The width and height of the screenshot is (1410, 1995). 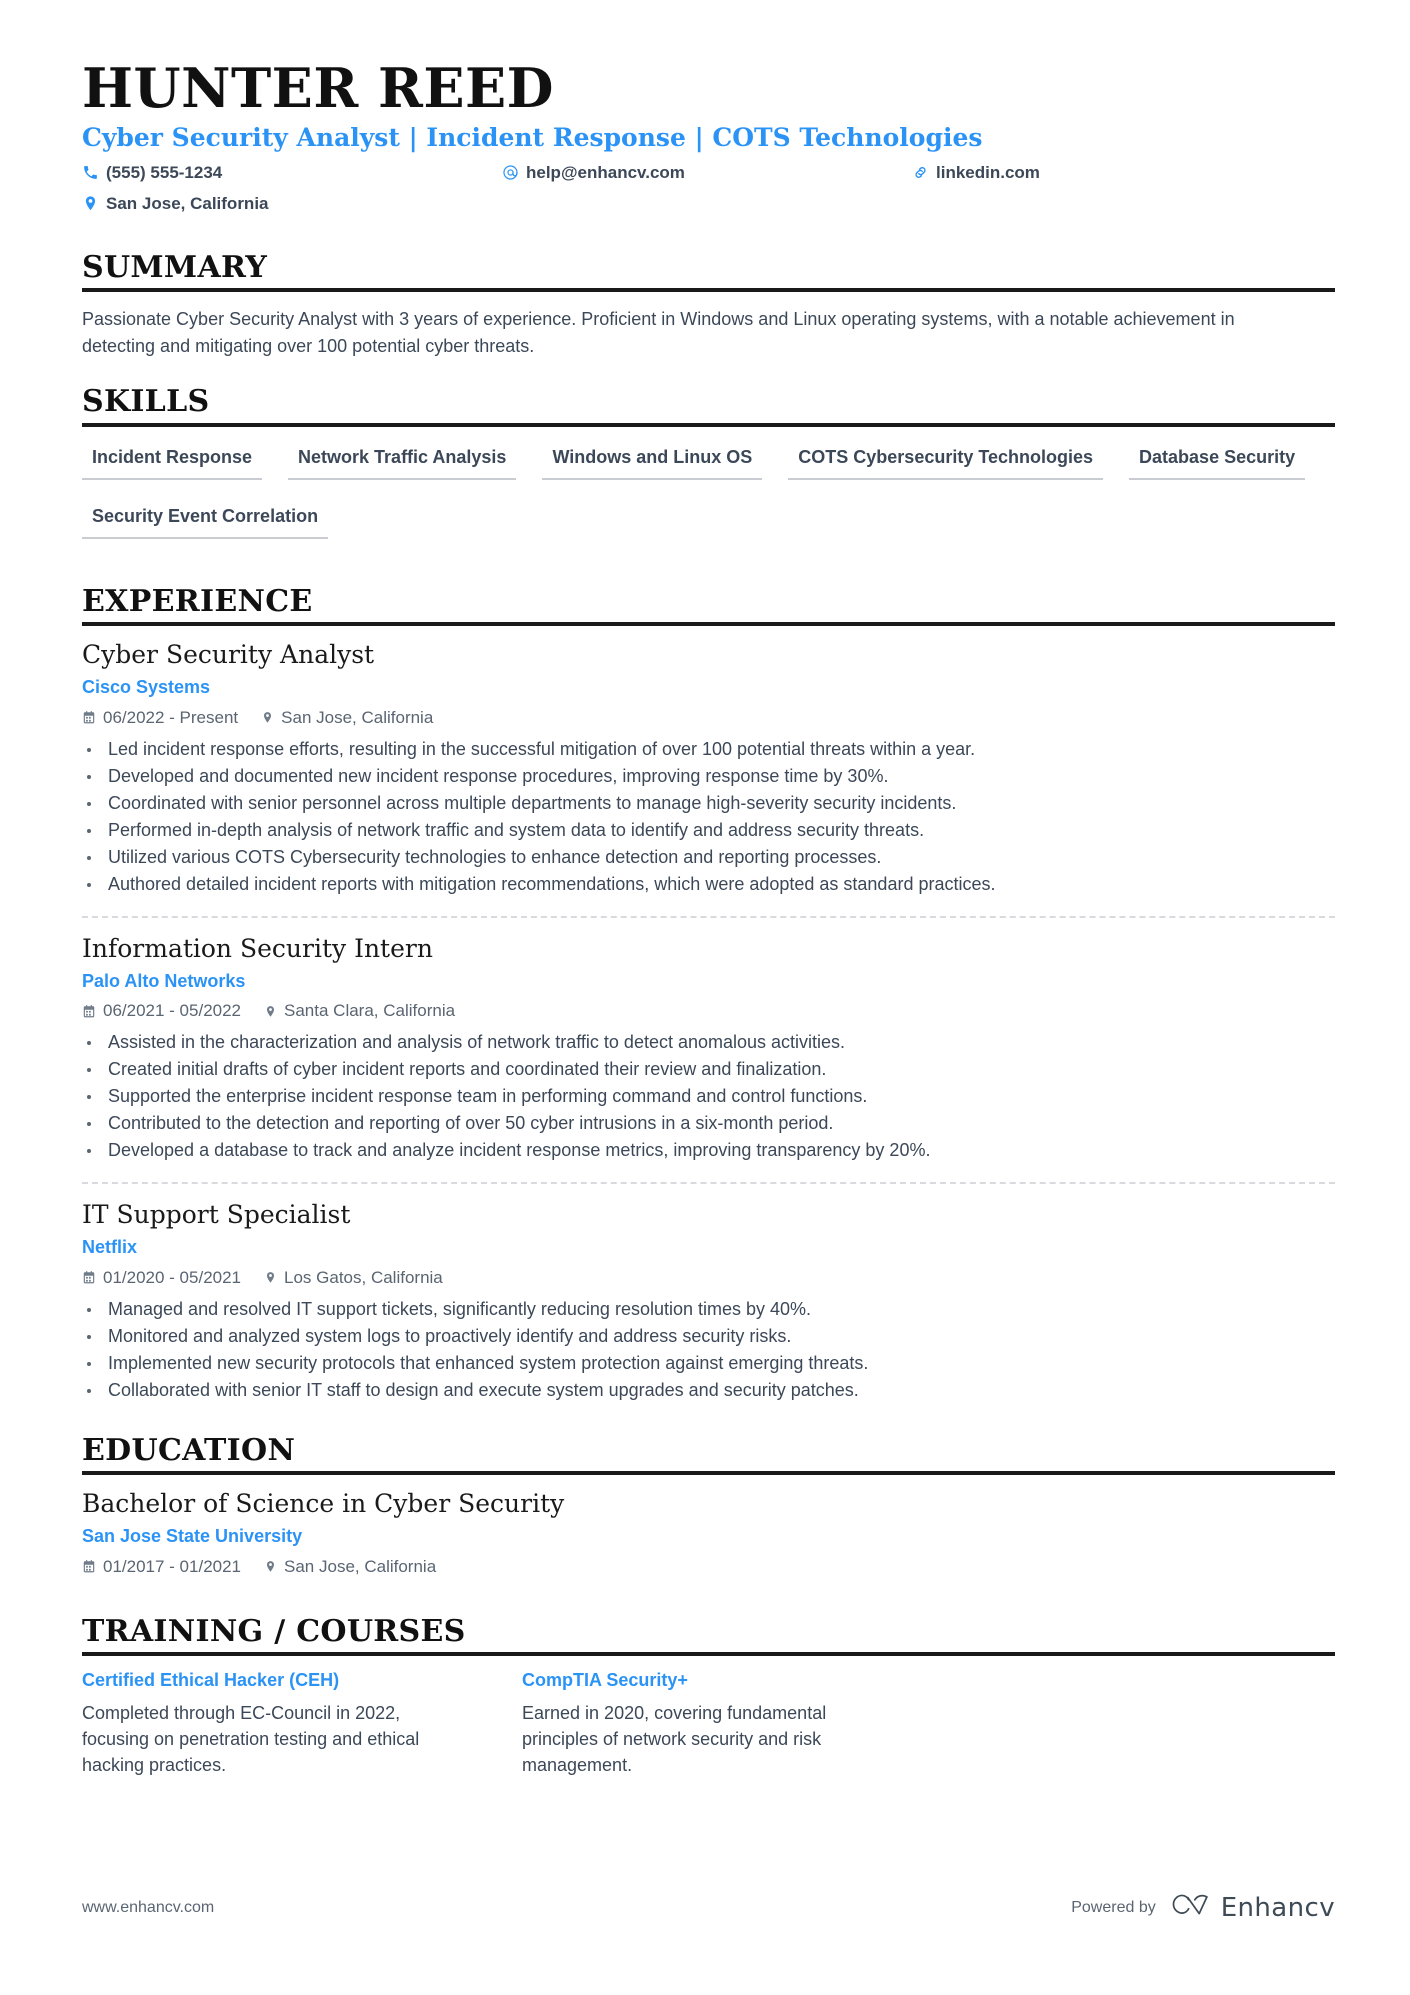 What do you see at coordinates (1113, 1907) in the screenshot?
I see `powered-by-label: Powered by` at bounding box center [1113, 1907].